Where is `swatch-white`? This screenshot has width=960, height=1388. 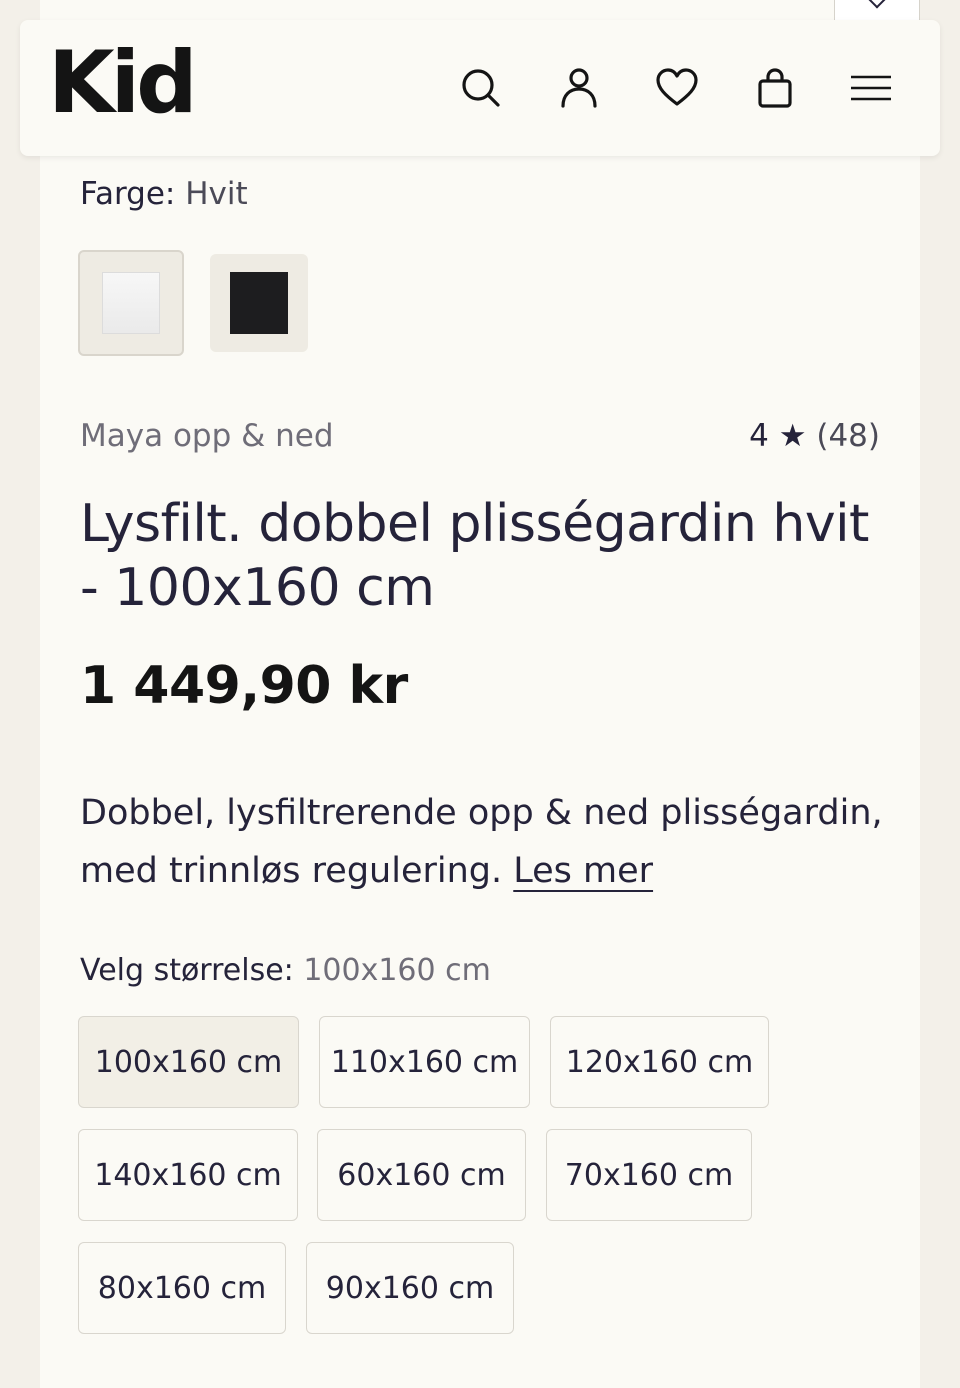
swatch-white is located at coordinates (131, 303).